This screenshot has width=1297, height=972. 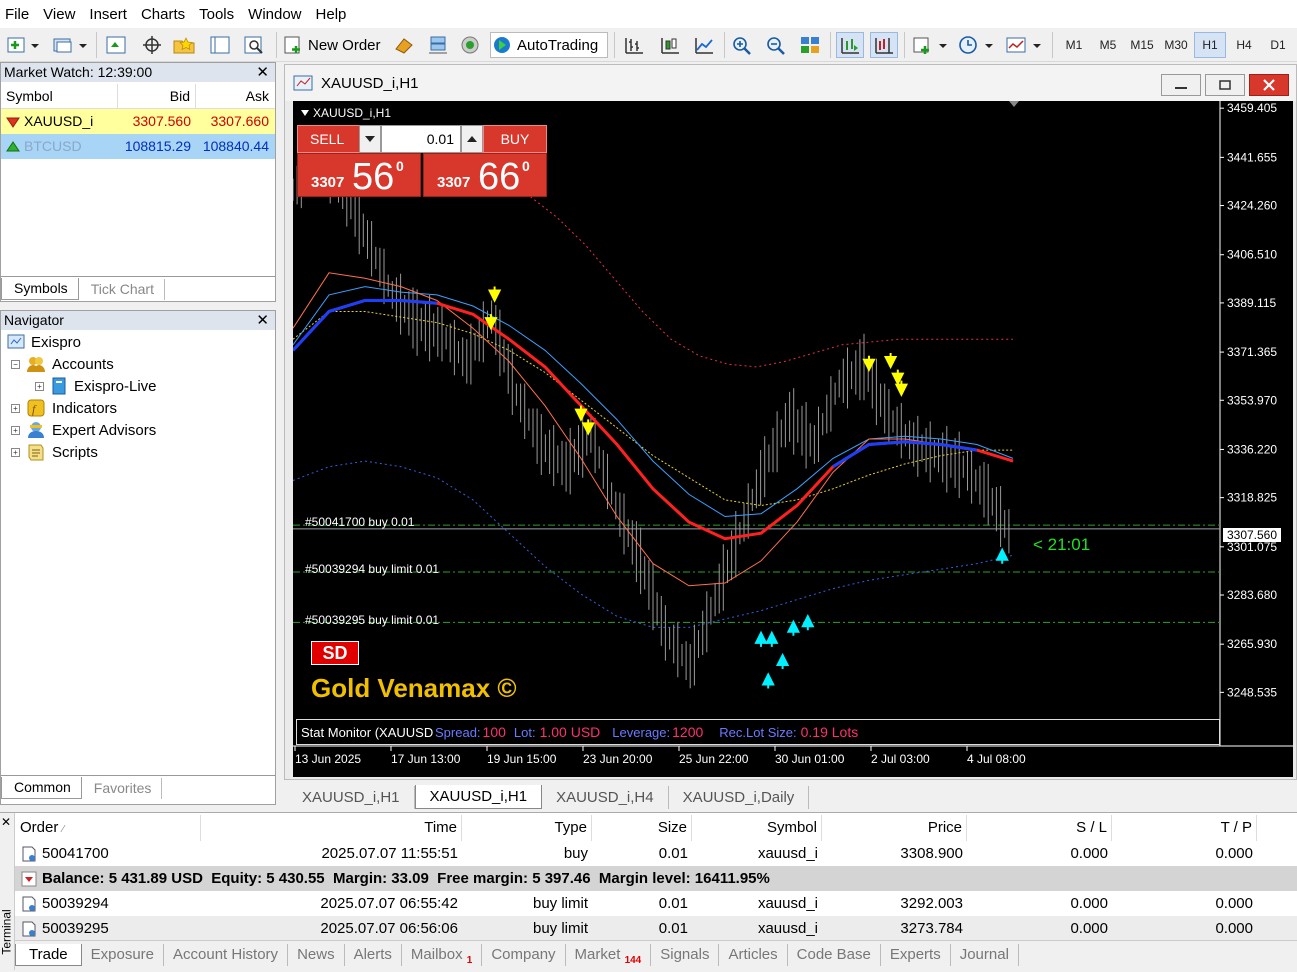 What do you see at coordinates (442, 955) in the screenshot?
I see `tab-mailbox: Mailbox 1` at bounding box center [442, 955].